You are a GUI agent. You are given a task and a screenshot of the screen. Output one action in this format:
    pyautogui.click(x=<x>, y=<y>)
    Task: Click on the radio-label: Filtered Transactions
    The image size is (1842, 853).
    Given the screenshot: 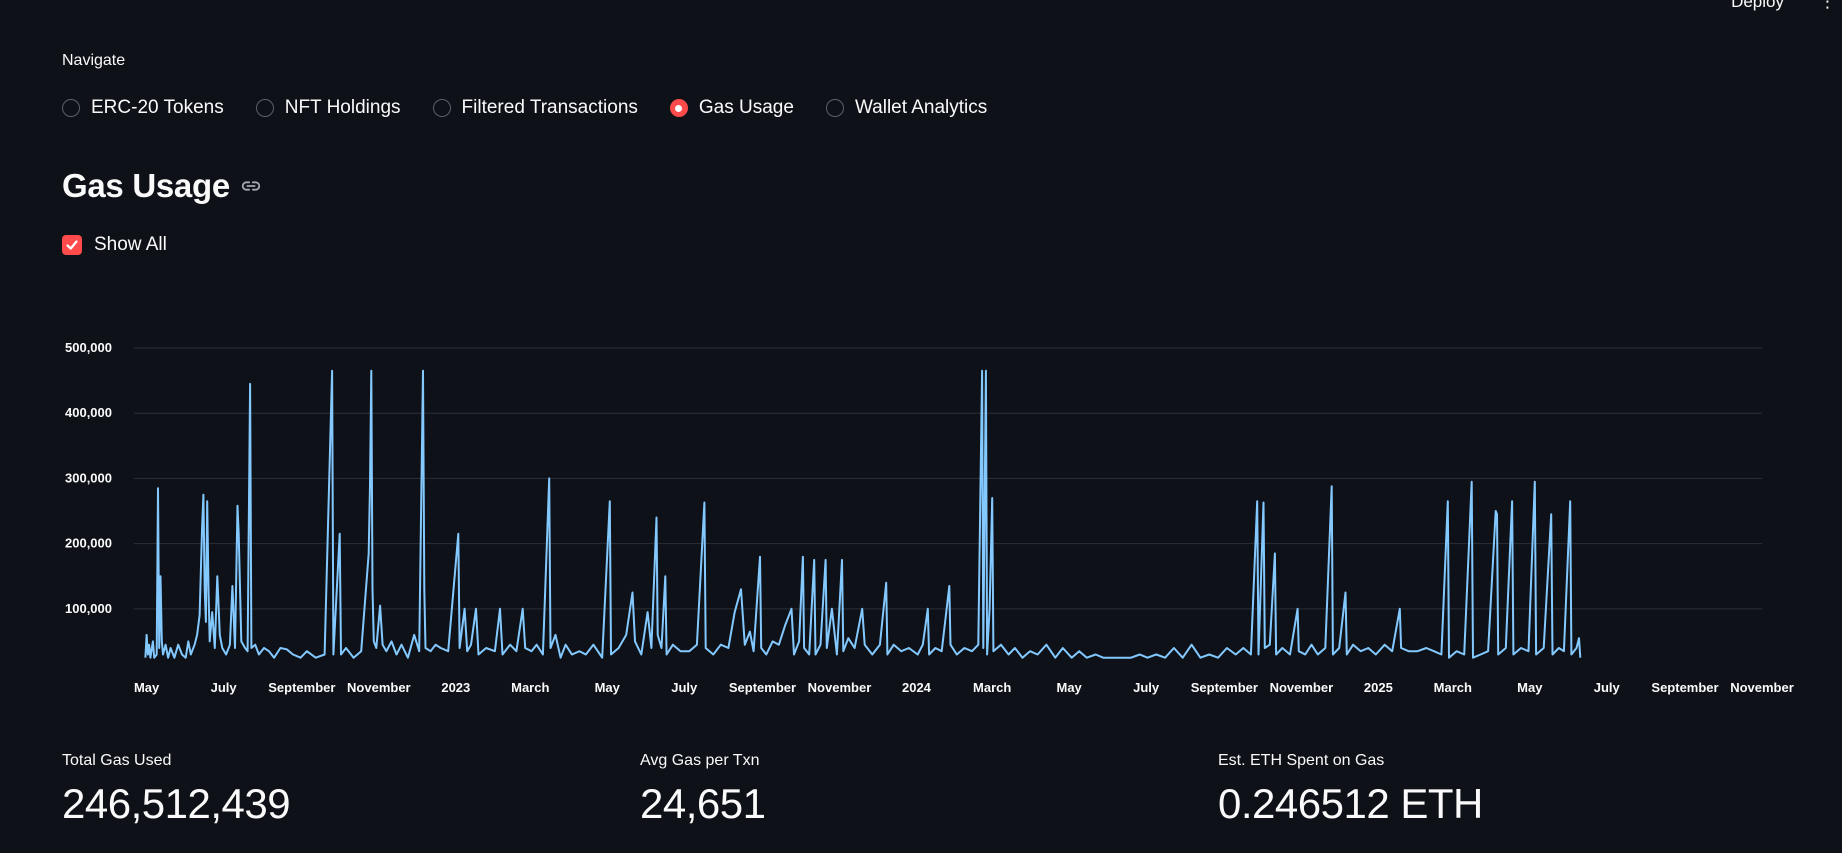 What is the action you would take?
    pyautogui.click(x=549, y=107)
    